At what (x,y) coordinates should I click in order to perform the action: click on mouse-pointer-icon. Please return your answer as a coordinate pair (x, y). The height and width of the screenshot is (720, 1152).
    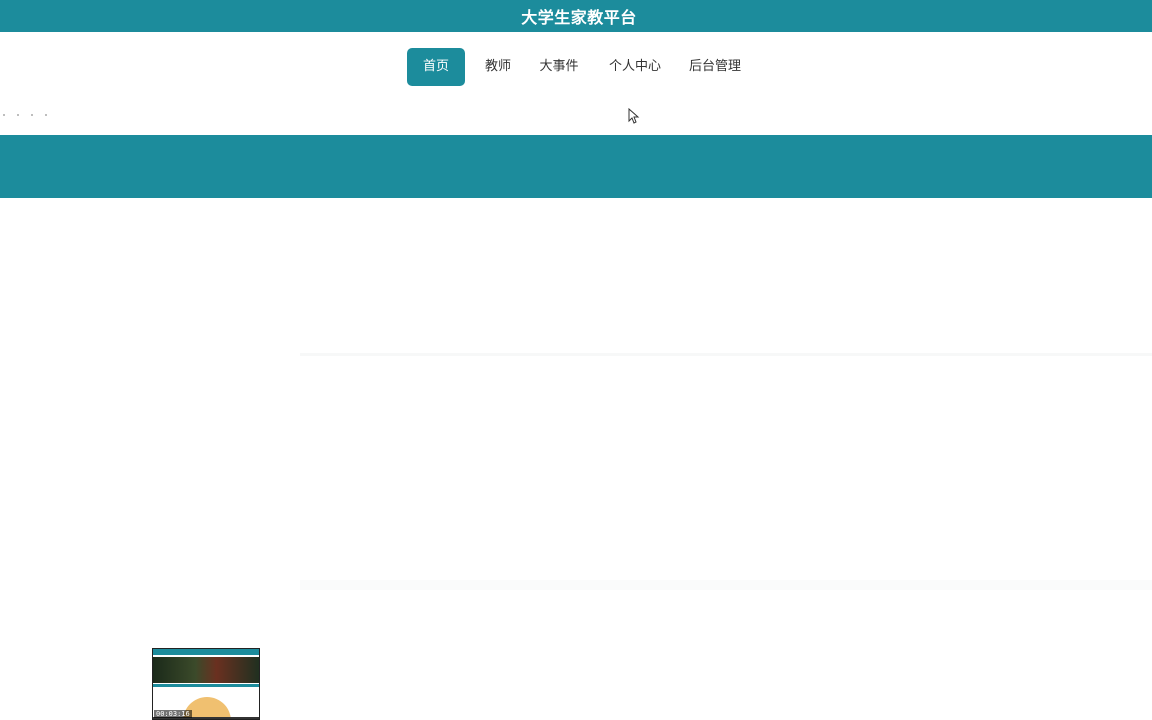
    Looking at the image, I should click on (634, 115).